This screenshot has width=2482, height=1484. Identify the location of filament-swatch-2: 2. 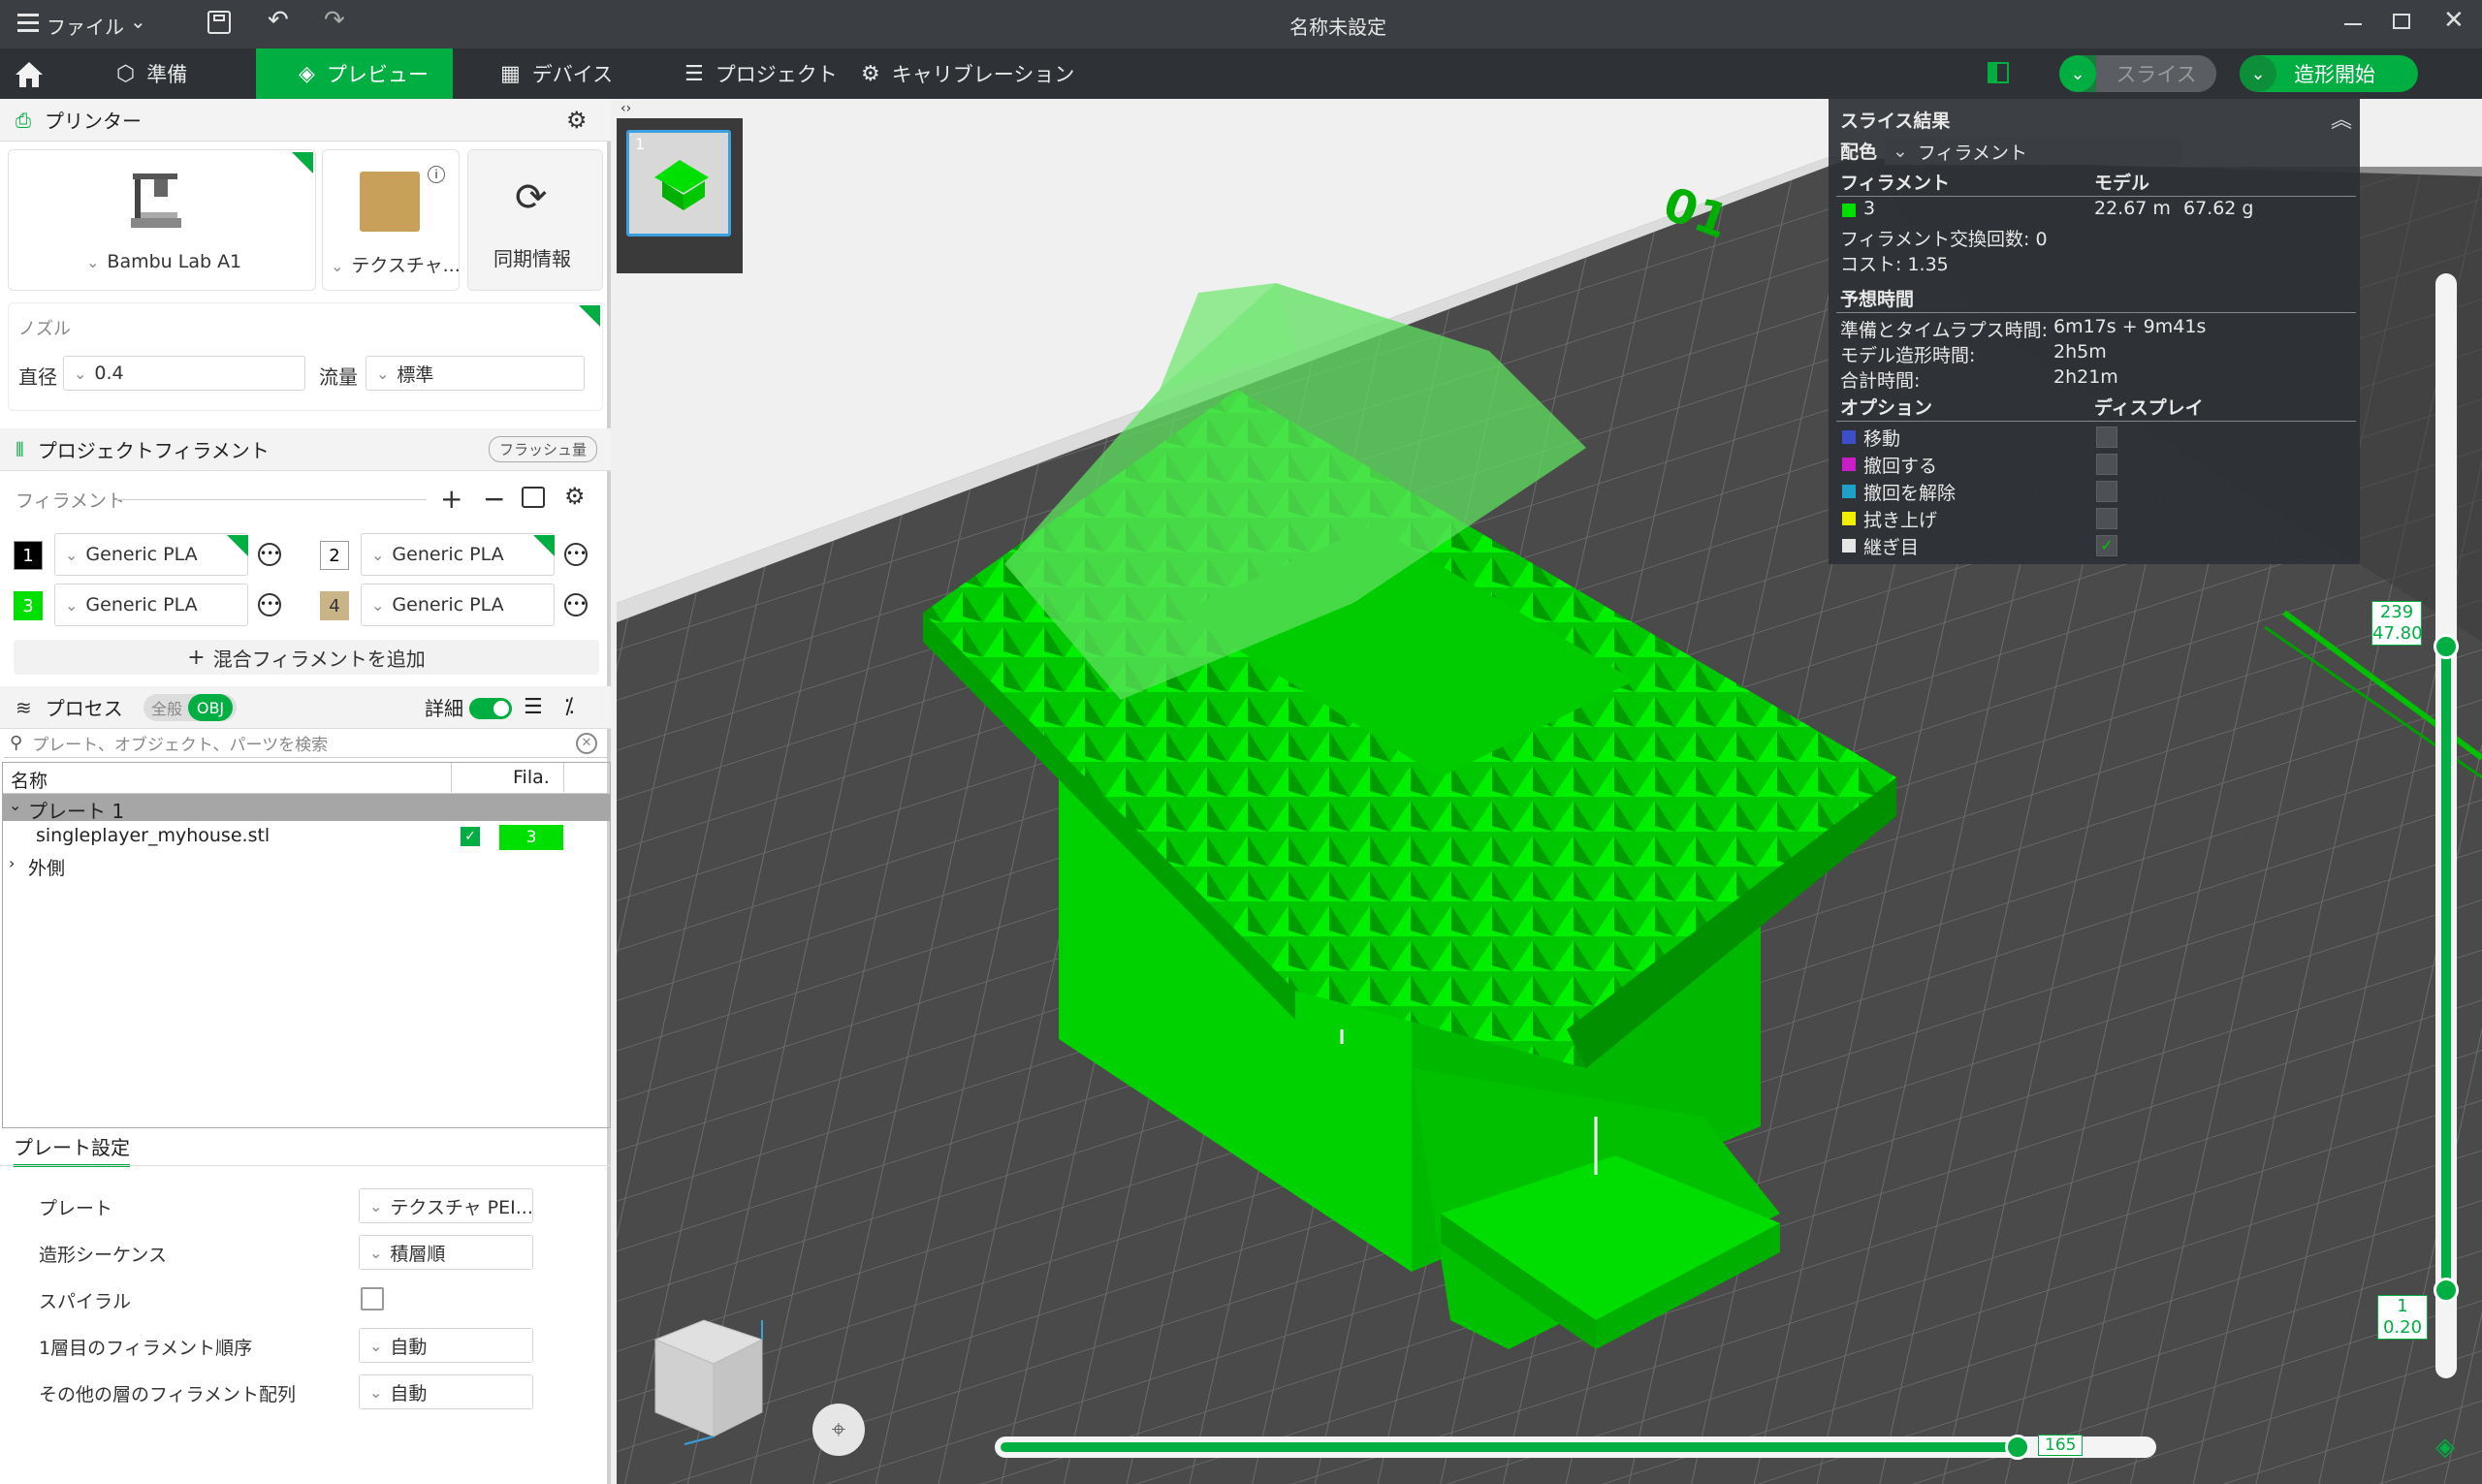
(334, 555).